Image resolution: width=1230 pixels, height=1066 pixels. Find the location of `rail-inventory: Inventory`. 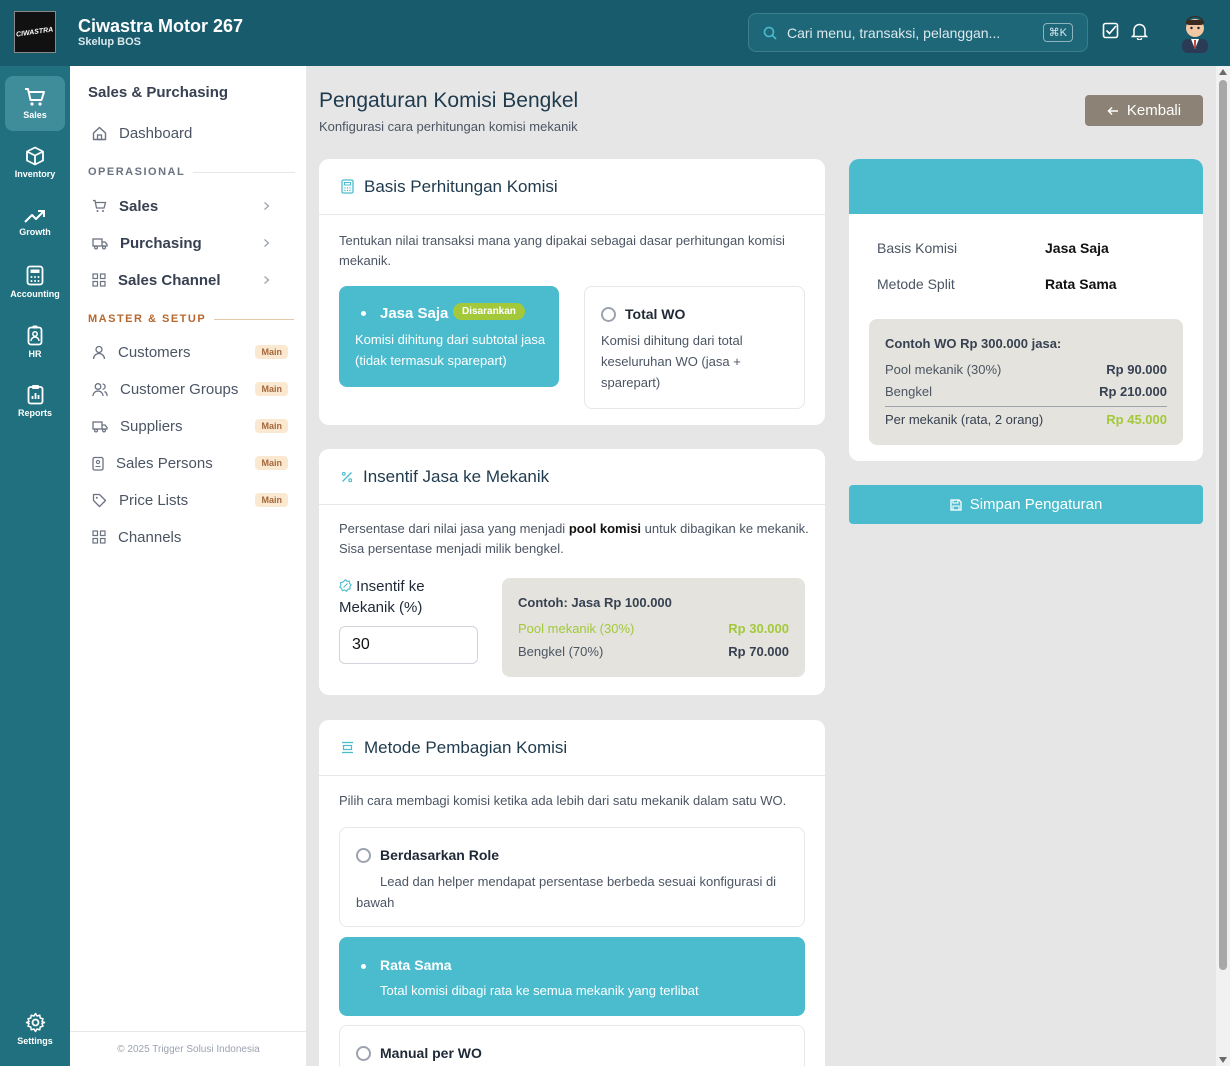

rail-inventory: Inventory is located at coordinates (35, 162).